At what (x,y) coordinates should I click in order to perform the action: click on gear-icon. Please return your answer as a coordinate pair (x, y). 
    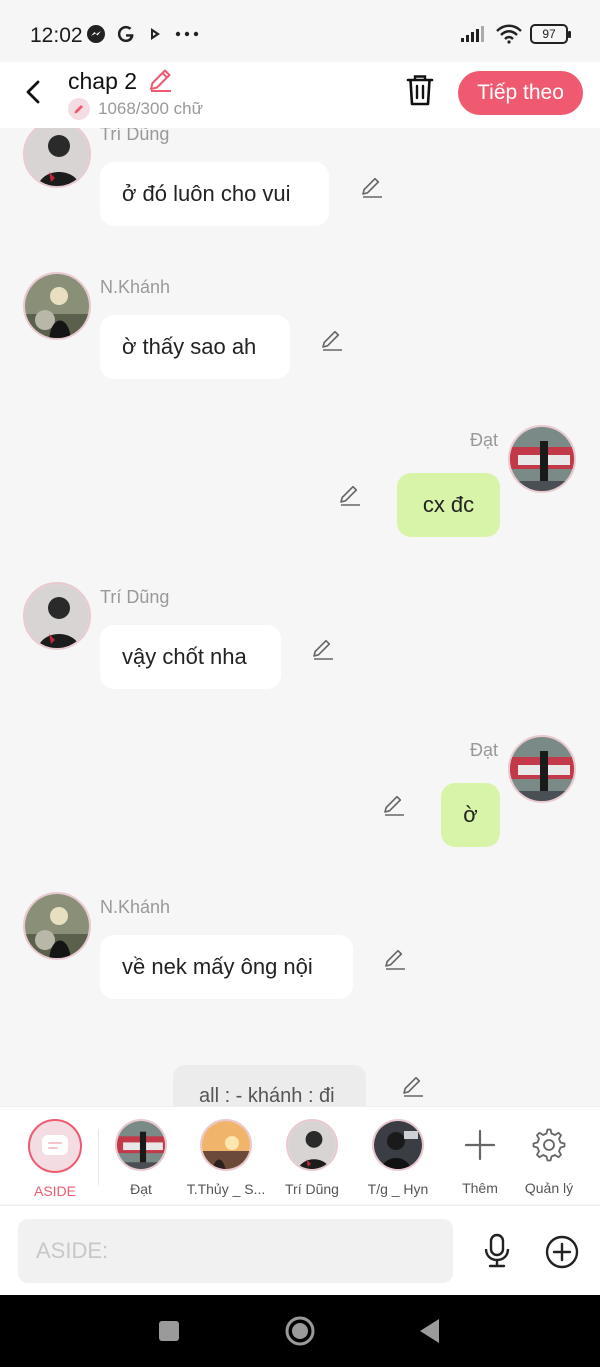
    Looking at the image, I should click on (549, 1145).